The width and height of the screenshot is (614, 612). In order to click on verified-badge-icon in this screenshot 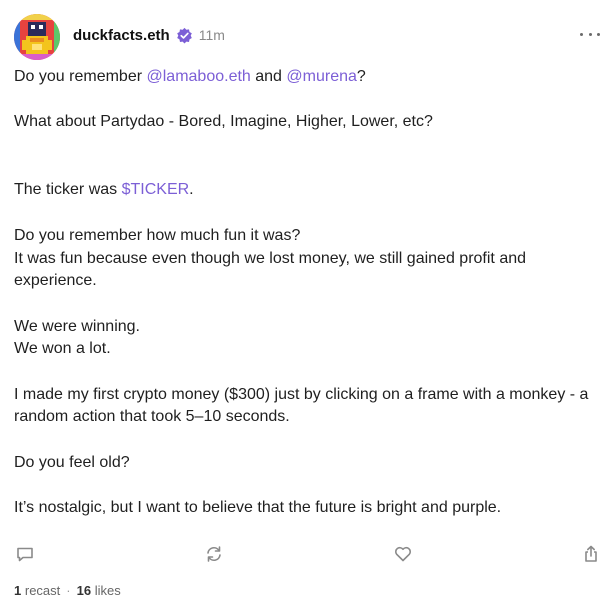, I will do `click(184, 35)`.